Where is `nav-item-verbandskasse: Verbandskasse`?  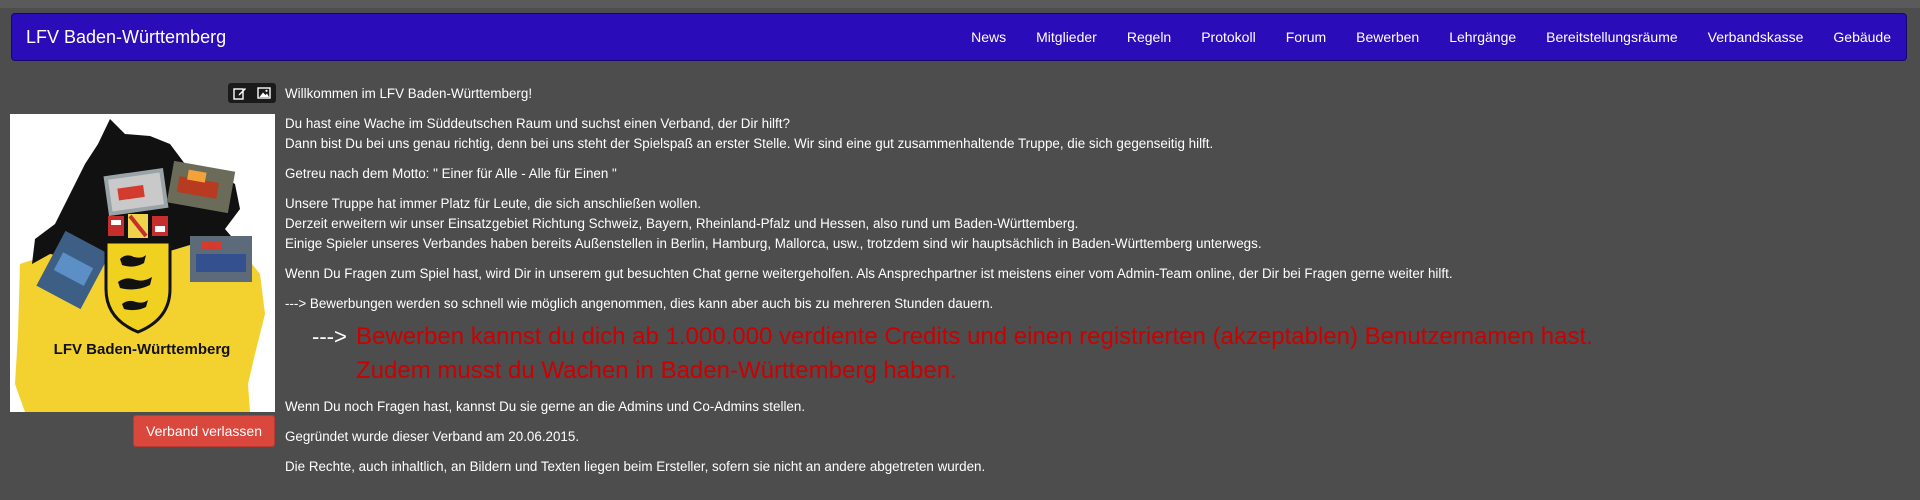
nav-item-verbandskasse: Verbandskasse is located at coordinates (1756, 37).